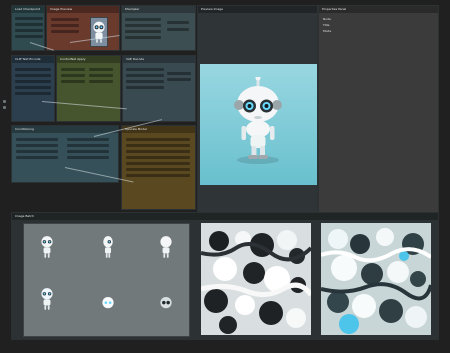 This screenshot has width=450, height=353. I want to click on node-mid-right: VAE Decode, so click(159, 88).